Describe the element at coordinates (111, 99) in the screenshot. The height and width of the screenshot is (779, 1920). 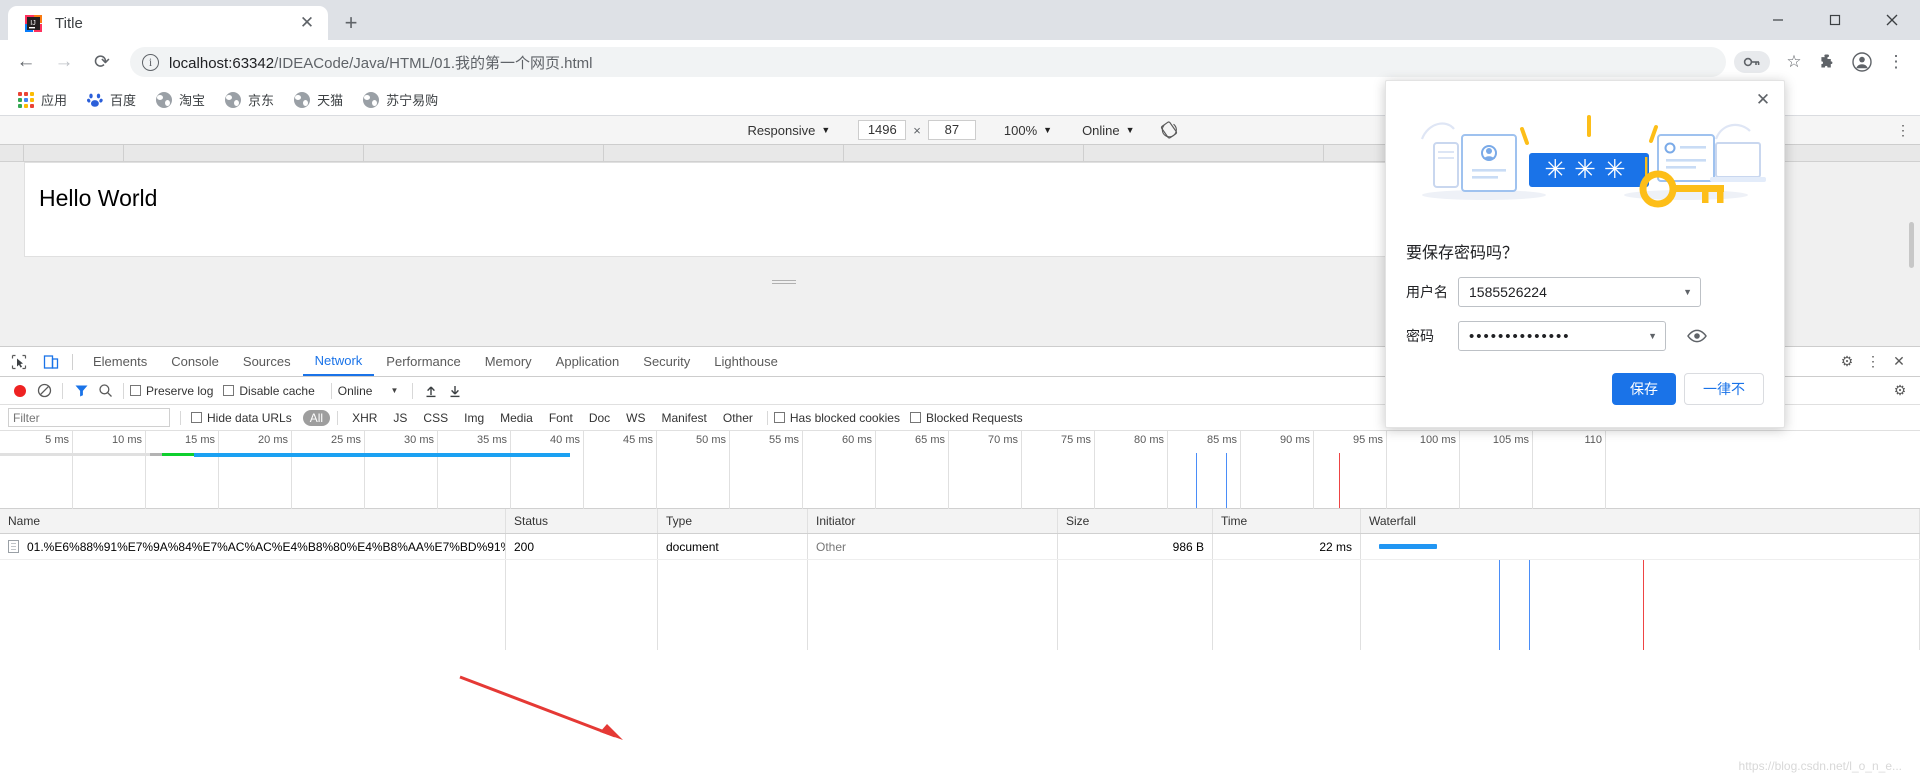
I see `bookmark-baidu: 百度` at that location.